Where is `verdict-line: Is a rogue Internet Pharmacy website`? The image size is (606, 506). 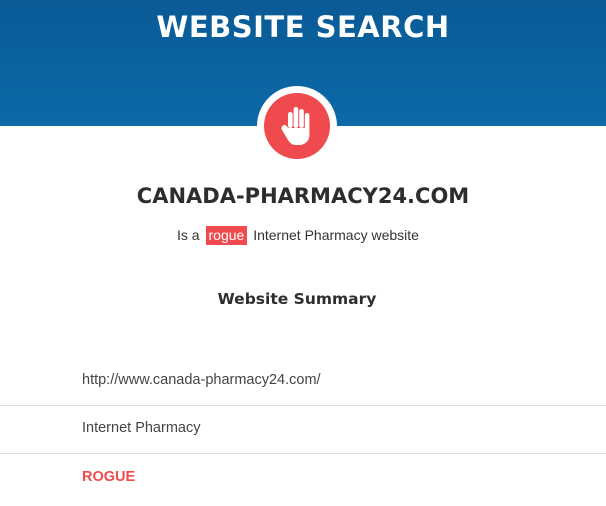 verdict-line: Is a rogue Internet Pharmacy website is located at coordinates (298, 235).